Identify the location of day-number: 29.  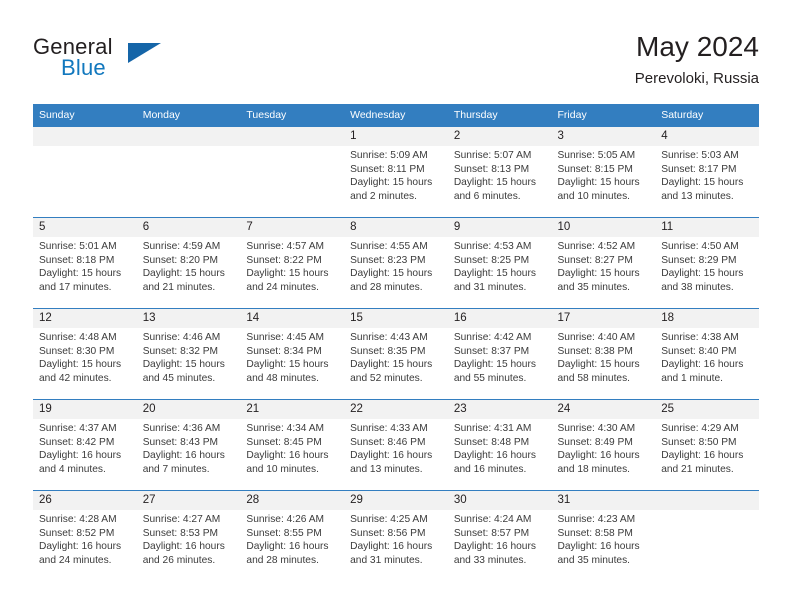
(396, 500).